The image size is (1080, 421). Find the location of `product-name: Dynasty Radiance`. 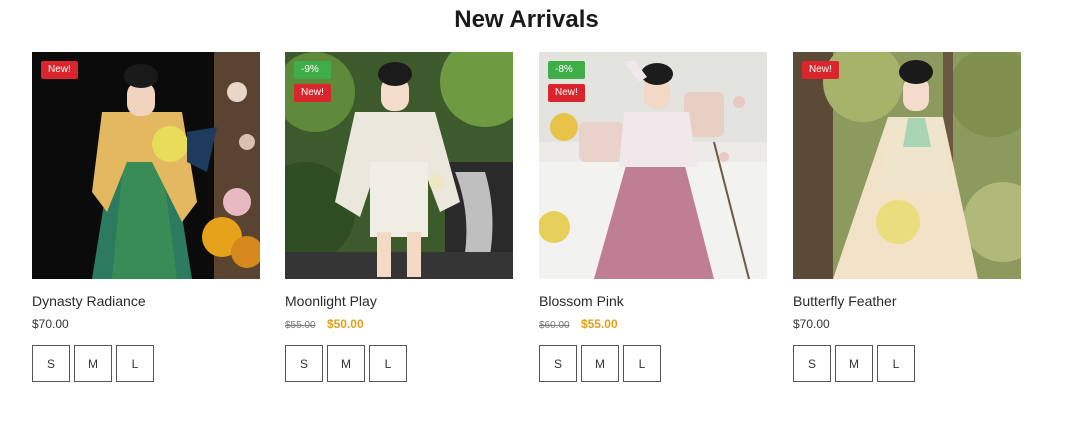

product-name: Dynasty Radiance is located at coordinates (146, 301).